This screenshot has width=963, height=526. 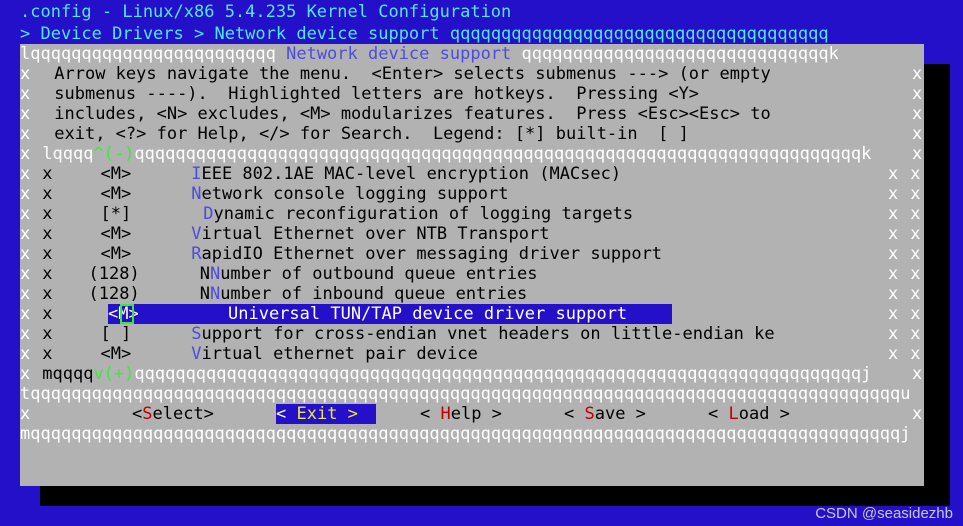 What do you see at coordinates (196, 234) in the screenshot?
I see `menu-item-hotkey: V` at bounding box center [196, 234].